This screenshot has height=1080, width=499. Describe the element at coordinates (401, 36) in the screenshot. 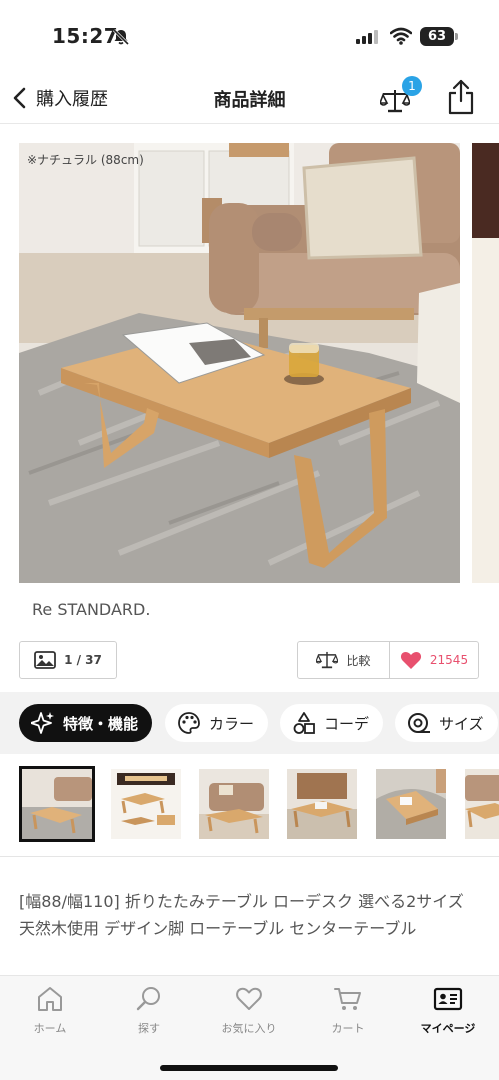

I see `wifi-icon` at that location.